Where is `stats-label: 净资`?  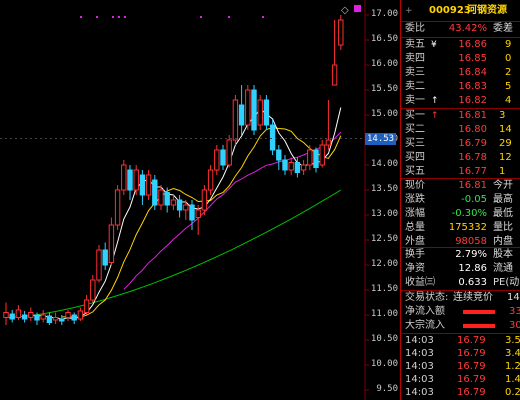
stats-label: 净资 is located at coordinates (415, 268).